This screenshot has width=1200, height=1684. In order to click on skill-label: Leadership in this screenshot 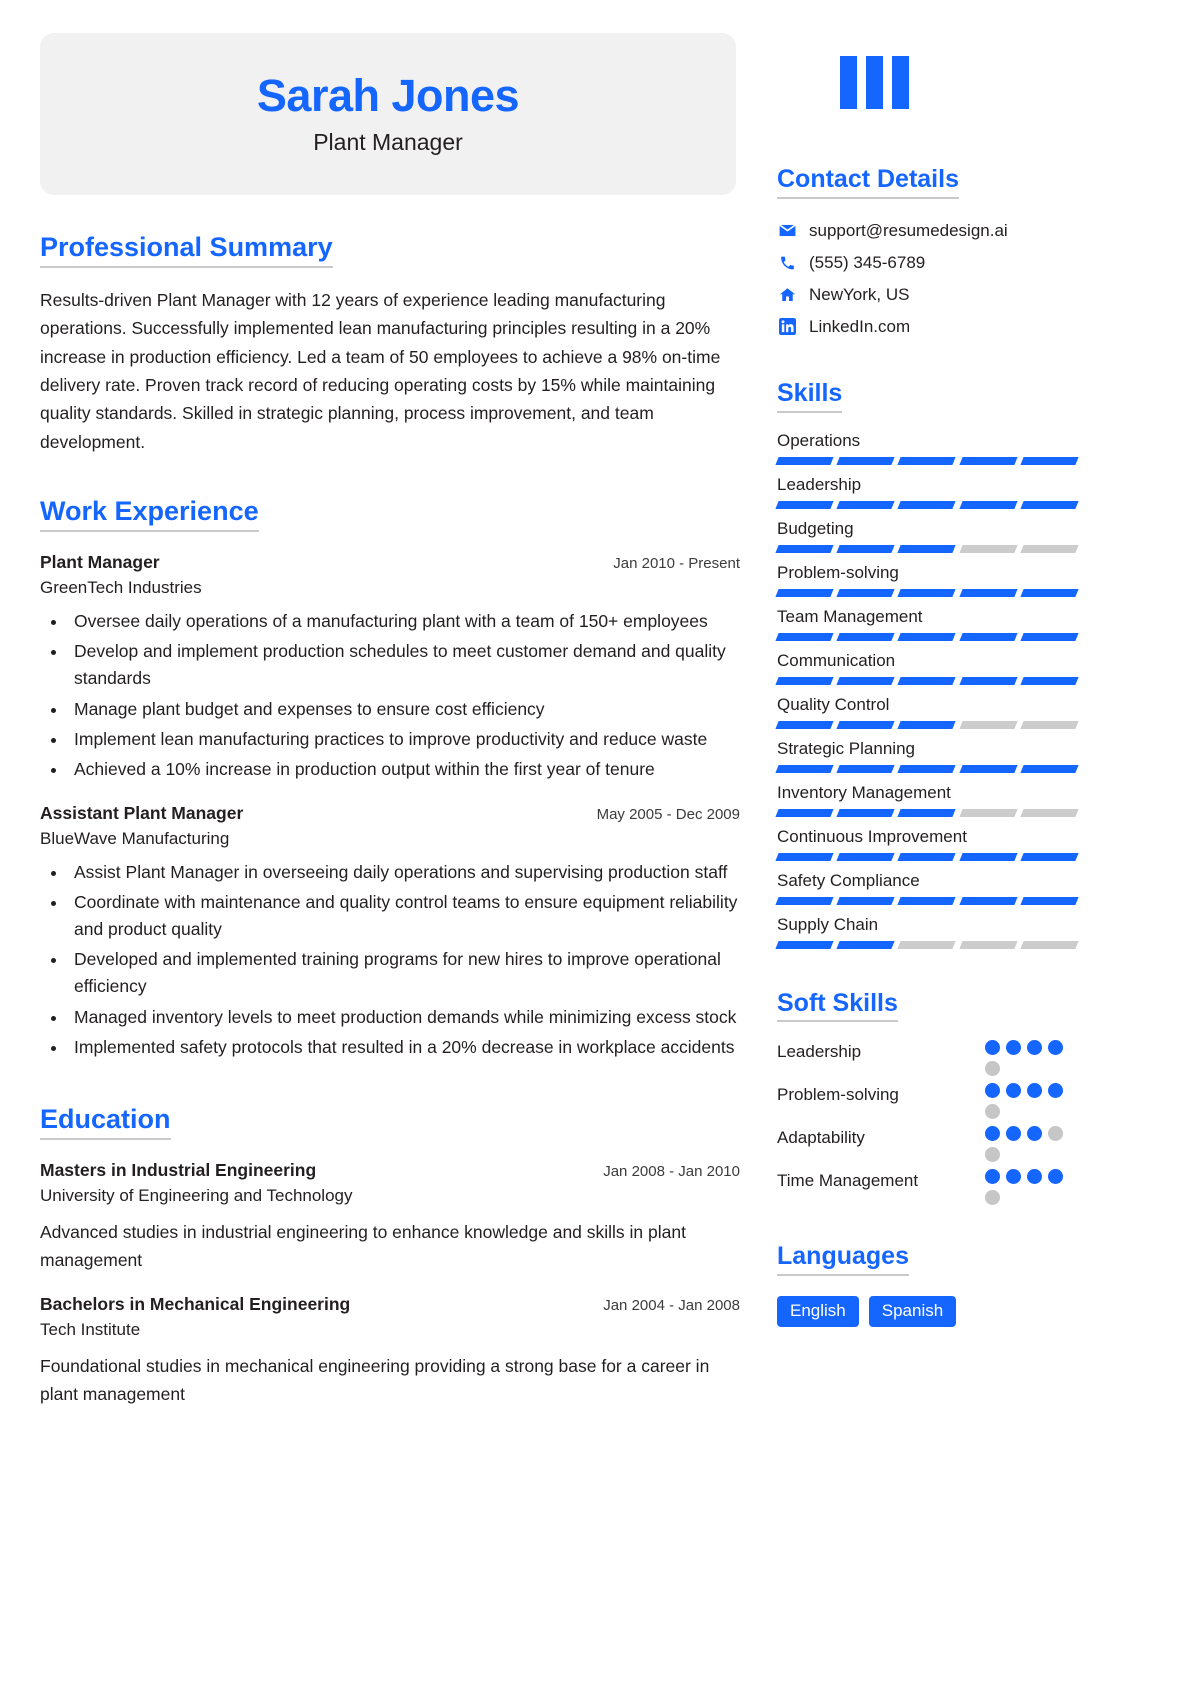, I will do `click(819, 484)`.